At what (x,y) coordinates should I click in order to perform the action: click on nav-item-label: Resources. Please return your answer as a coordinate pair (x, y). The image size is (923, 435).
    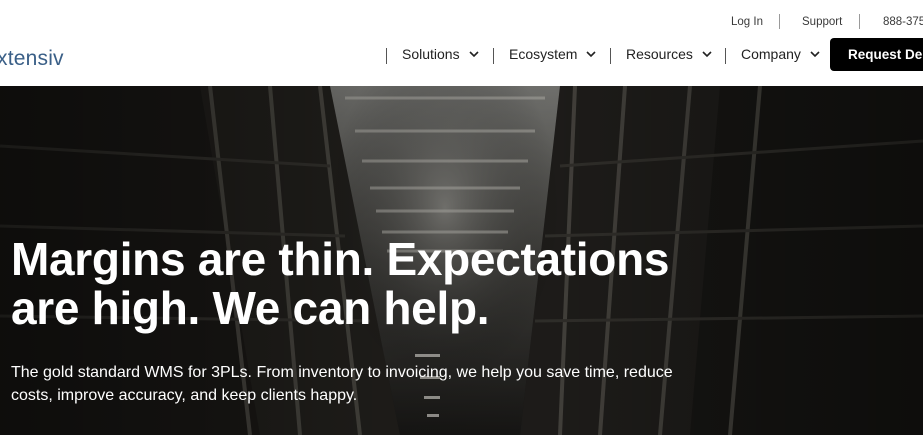
    Looking at the image, I should click on (659, 54).